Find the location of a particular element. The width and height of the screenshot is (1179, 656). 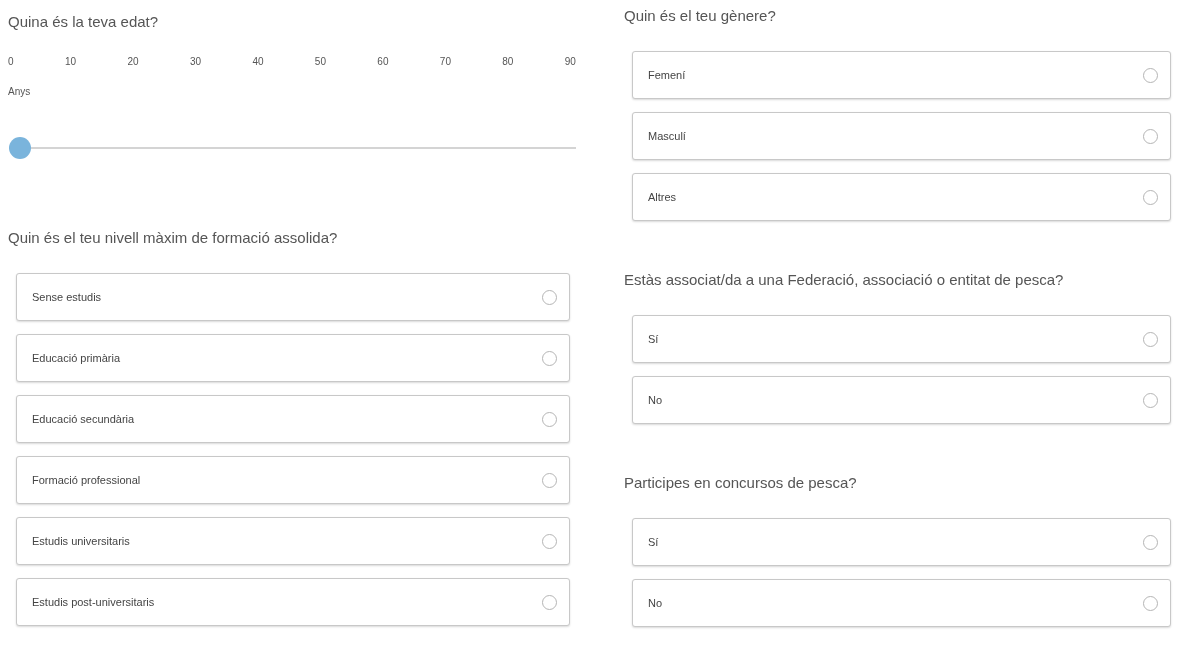

question-title: Quina és la teva edat? is located at coordinates (84, 21).